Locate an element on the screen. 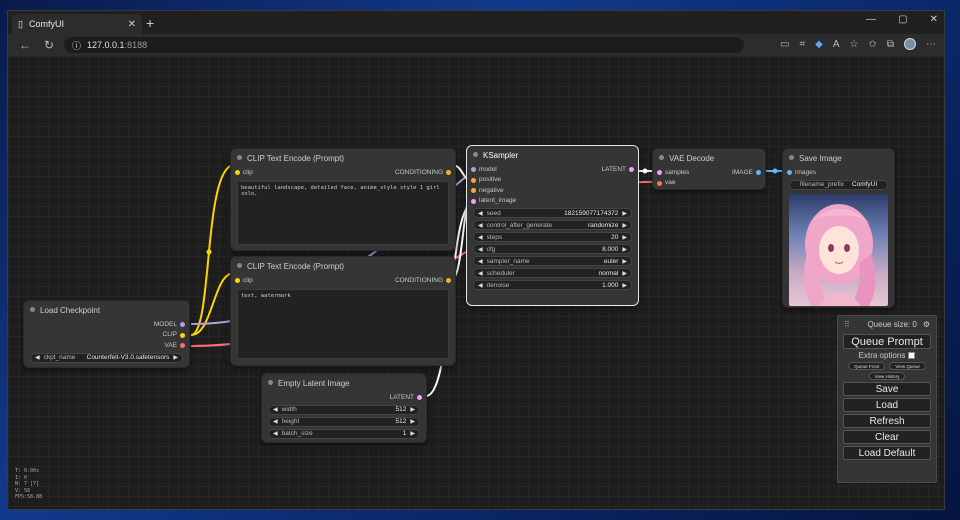  input-port-vae: vae is located at coordinates (709, 183).